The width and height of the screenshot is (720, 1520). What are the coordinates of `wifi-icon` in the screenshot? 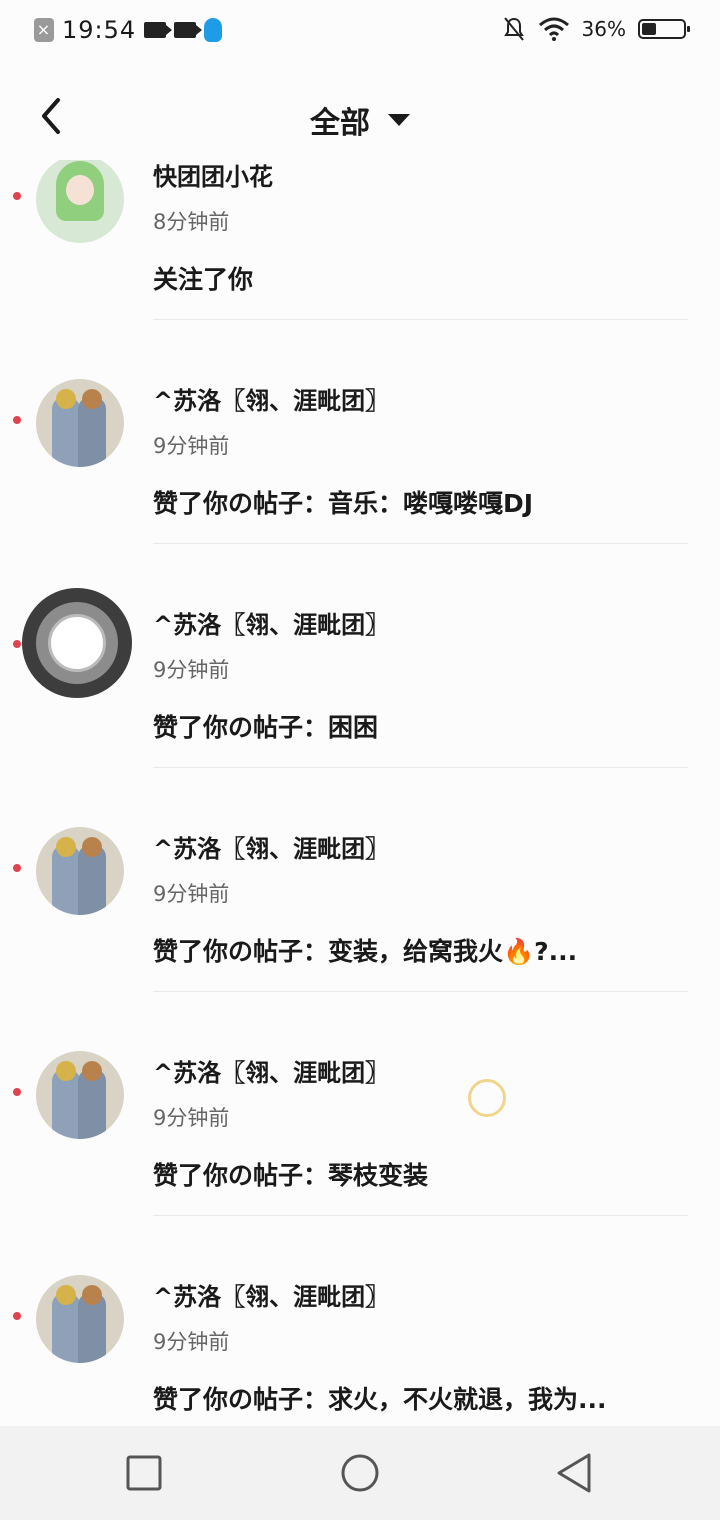 It's located at (553, 29).